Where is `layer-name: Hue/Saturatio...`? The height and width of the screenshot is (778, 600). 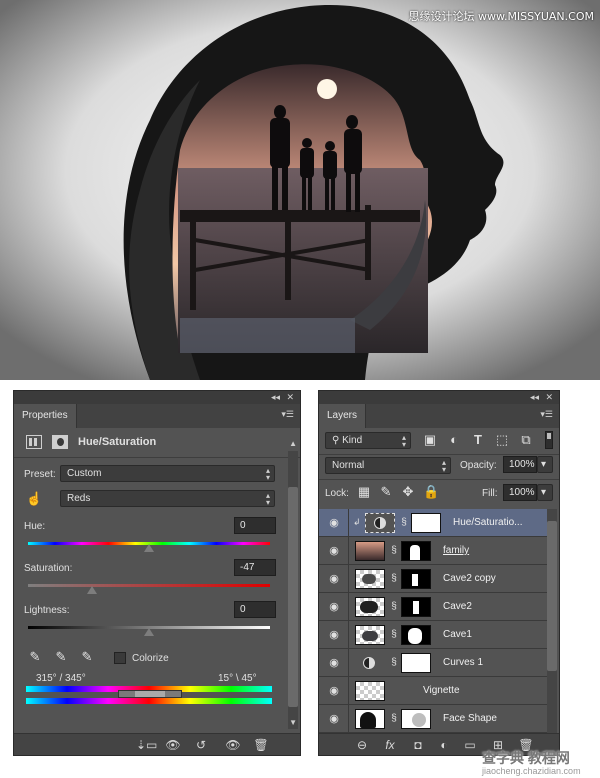
layer-name: Hue/Saturatio... is located at coordinates (488, 522).